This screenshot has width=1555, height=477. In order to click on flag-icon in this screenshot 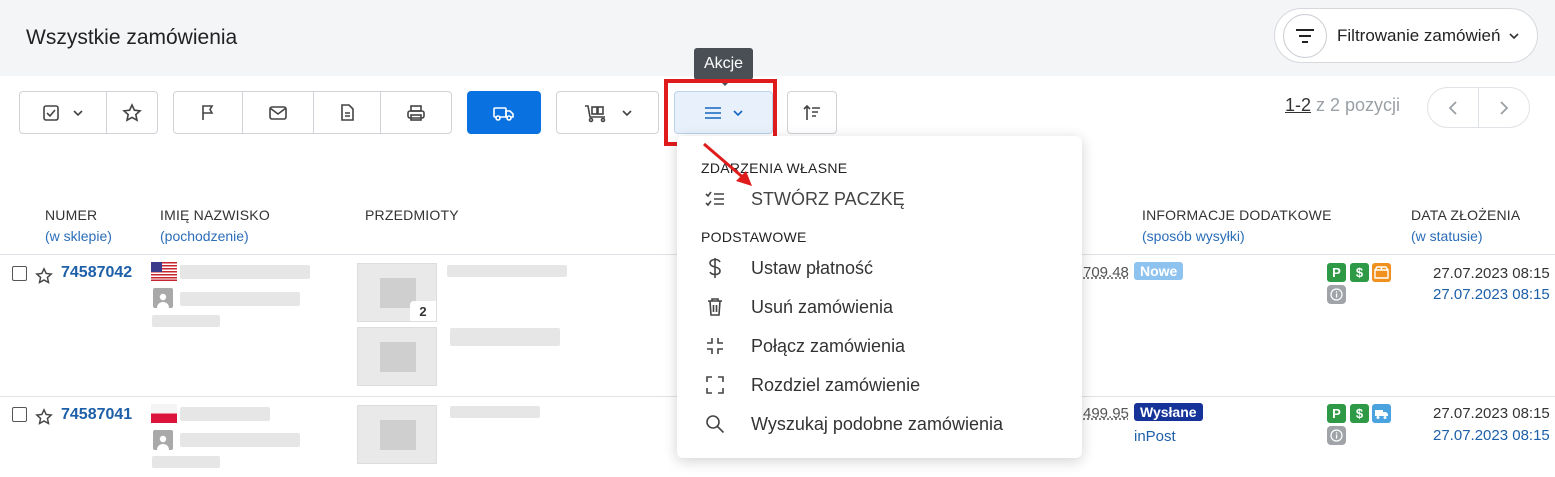, I will do `click(208, 112)`.